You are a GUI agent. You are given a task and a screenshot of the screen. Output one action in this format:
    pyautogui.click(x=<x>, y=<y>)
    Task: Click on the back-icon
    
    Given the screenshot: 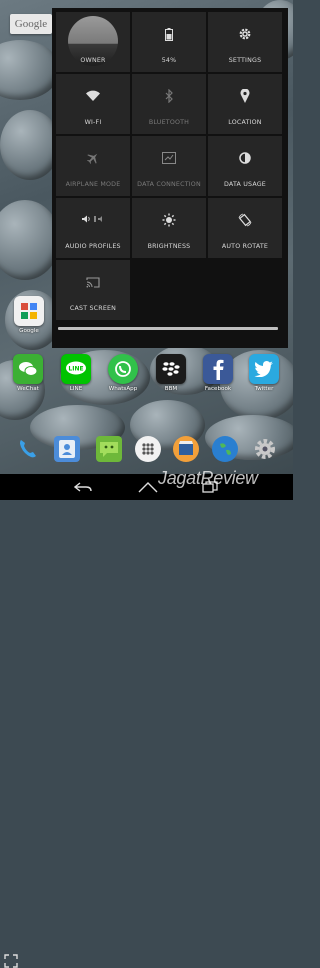 What is the action you would take?
    pyautogui.click(x=83, y=487)
    